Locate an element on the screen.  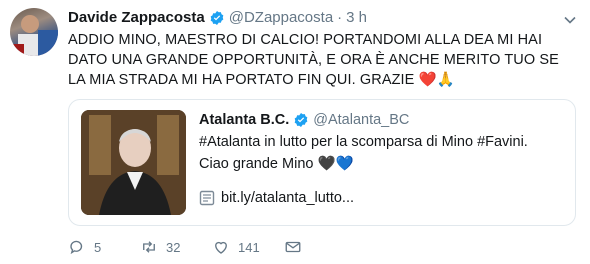
author-avatar is located at coordinates (34, 32).